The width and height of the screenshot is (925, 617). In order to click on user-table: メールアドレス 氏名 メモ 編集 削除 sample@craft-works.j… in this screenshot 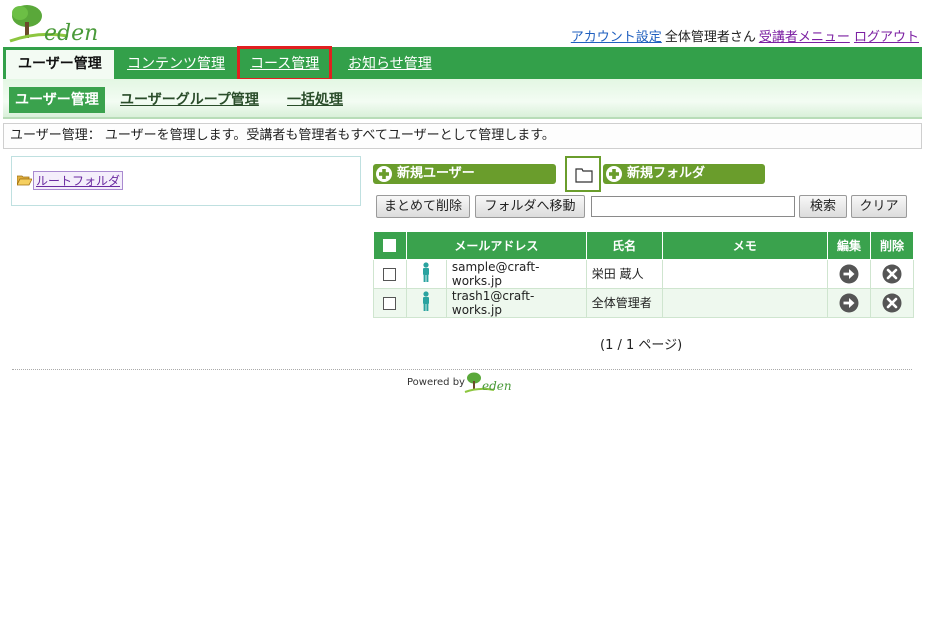, I will do `click(643, 275)`.